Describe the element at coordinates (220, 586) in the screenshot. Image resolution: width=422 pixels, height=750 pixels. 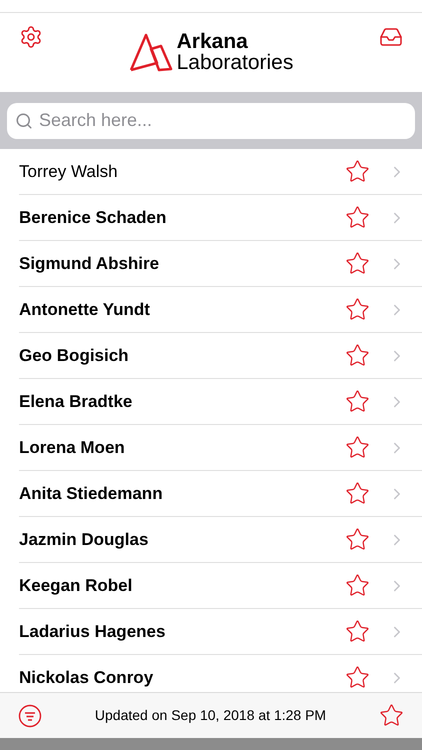
I see `contact-row: Keegan Robel` at that location.